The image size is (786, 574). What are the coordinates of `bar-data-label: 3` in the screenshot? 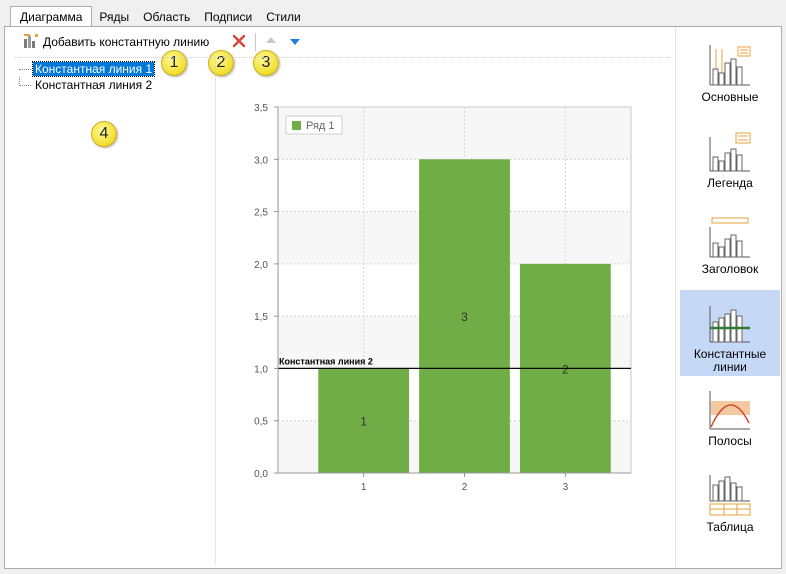 It's located at (464, 317).